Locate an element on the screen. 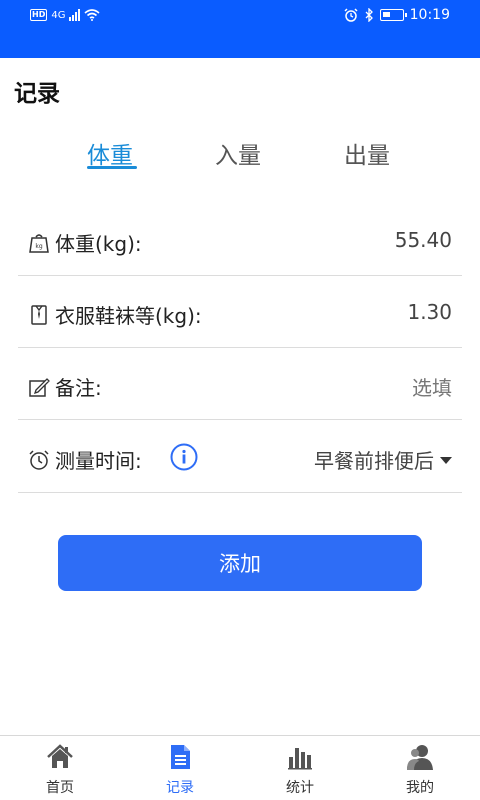 This screenshot has width=480, height=800. tabbar-record: 记录 is located at coordinates (180, 768).